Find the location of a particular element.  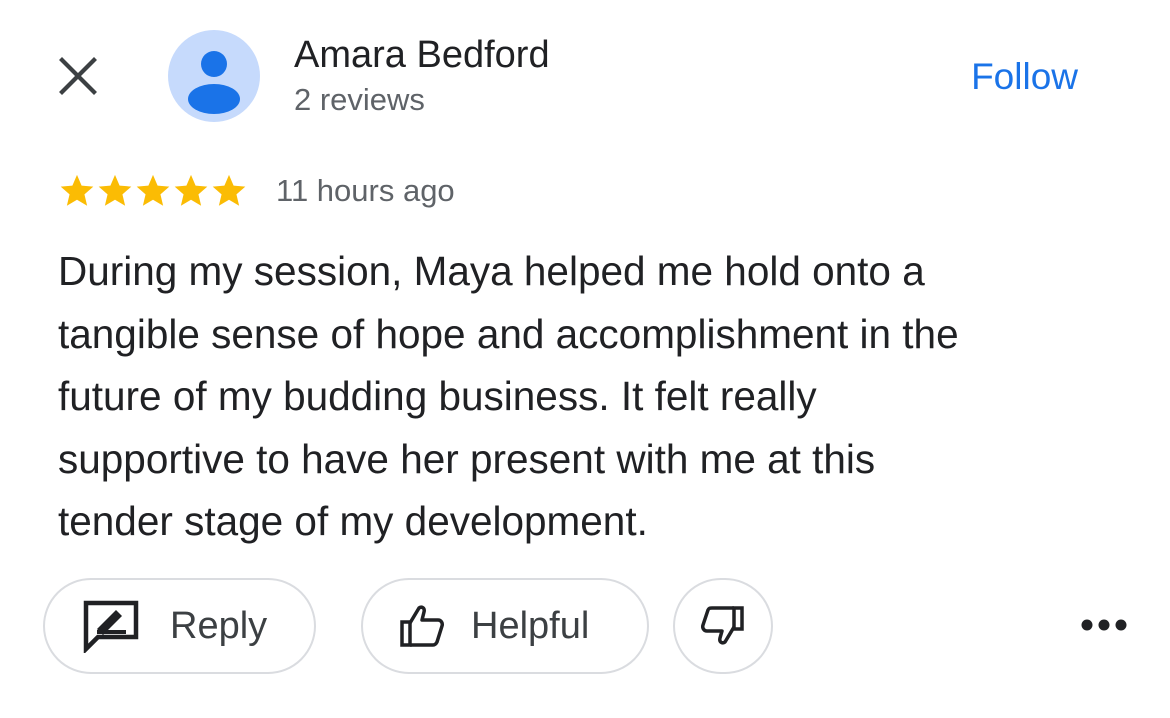

helpful-button: Helpful is located at coordinates (505, 626).